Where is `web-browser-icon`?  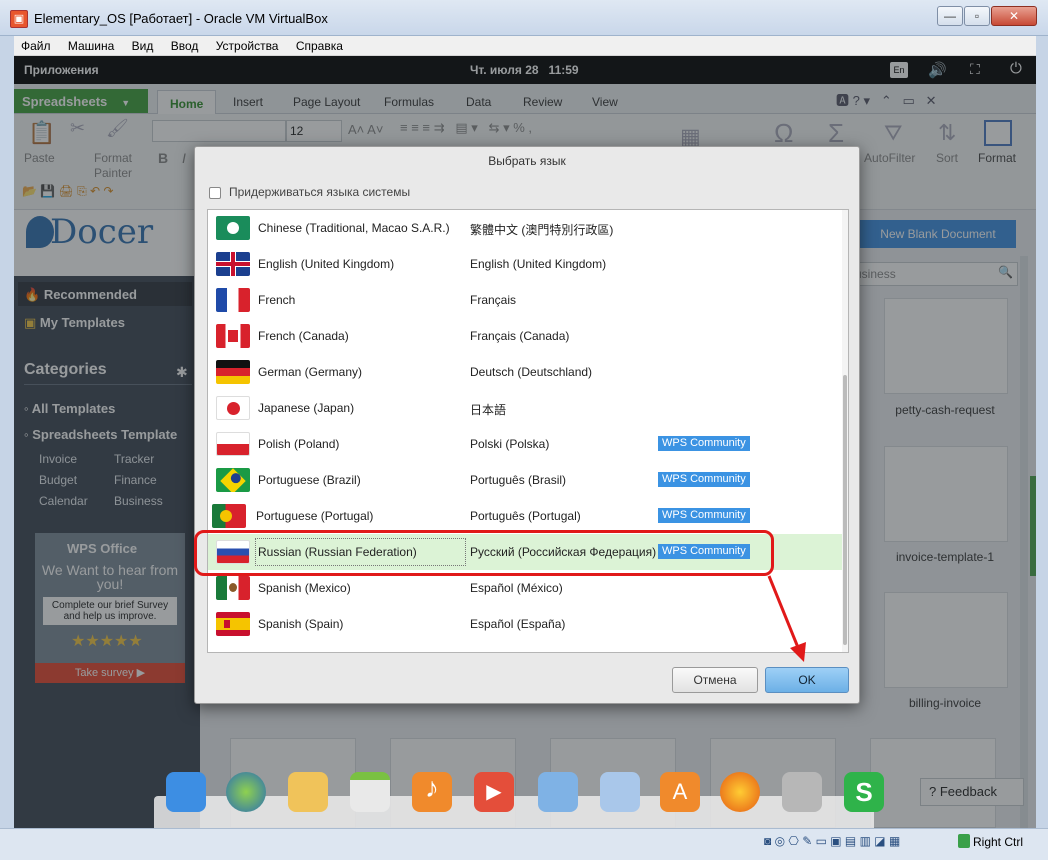 web-browser-icon is located at coordinates (246, 792).